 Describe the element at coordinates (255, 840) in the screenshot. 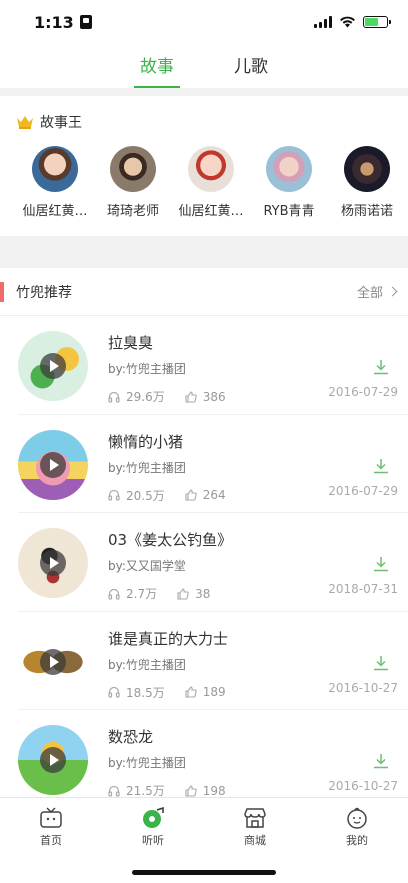

I see `nav-label: 商城` at that location.